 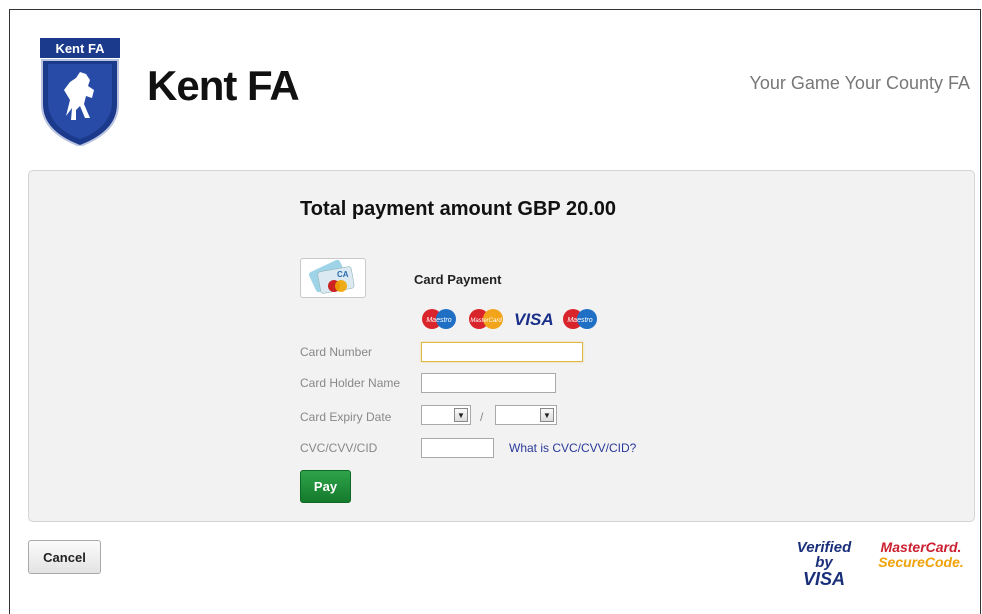 What do you see at coordinates (343, 274) in the screenshot?
I see `svg-text: CA` at bounding box center [343, 274].